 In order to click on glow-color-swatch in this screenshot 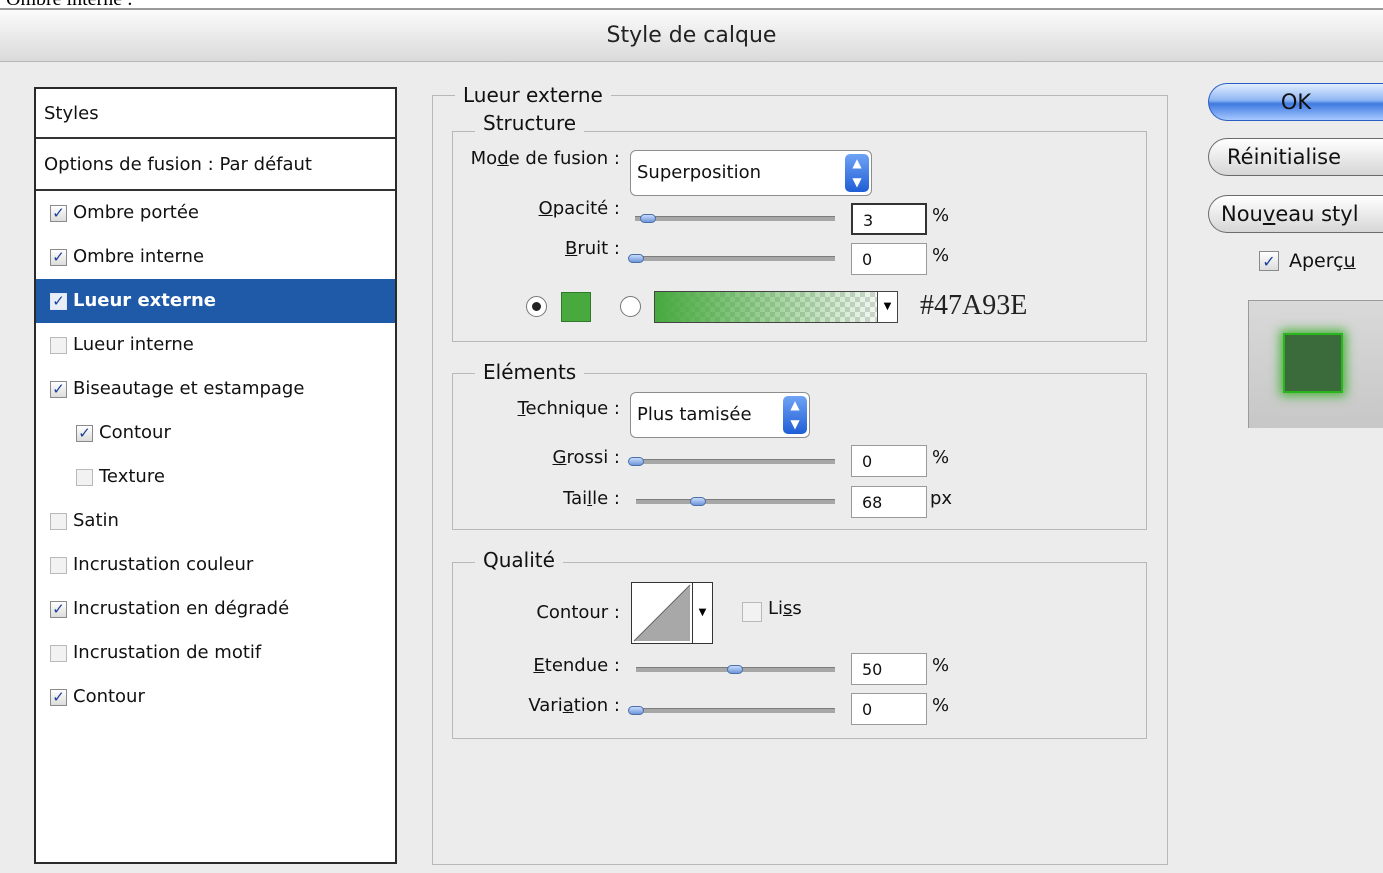, I will do `click(576, 307)`.